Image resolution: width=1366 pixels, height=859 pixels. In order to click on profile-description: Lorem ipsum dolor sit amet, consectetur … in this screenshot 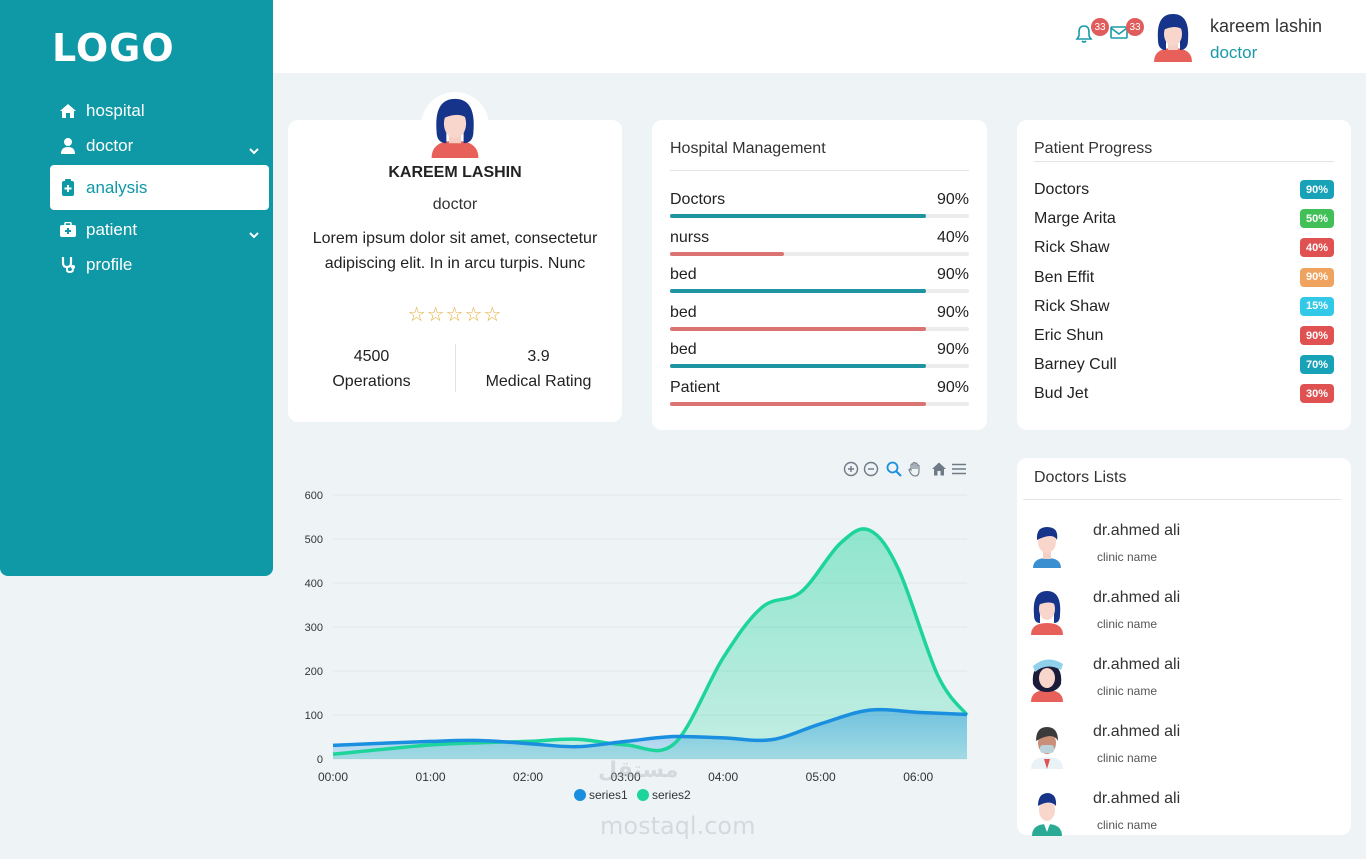, I will do `click(455, 251)`.